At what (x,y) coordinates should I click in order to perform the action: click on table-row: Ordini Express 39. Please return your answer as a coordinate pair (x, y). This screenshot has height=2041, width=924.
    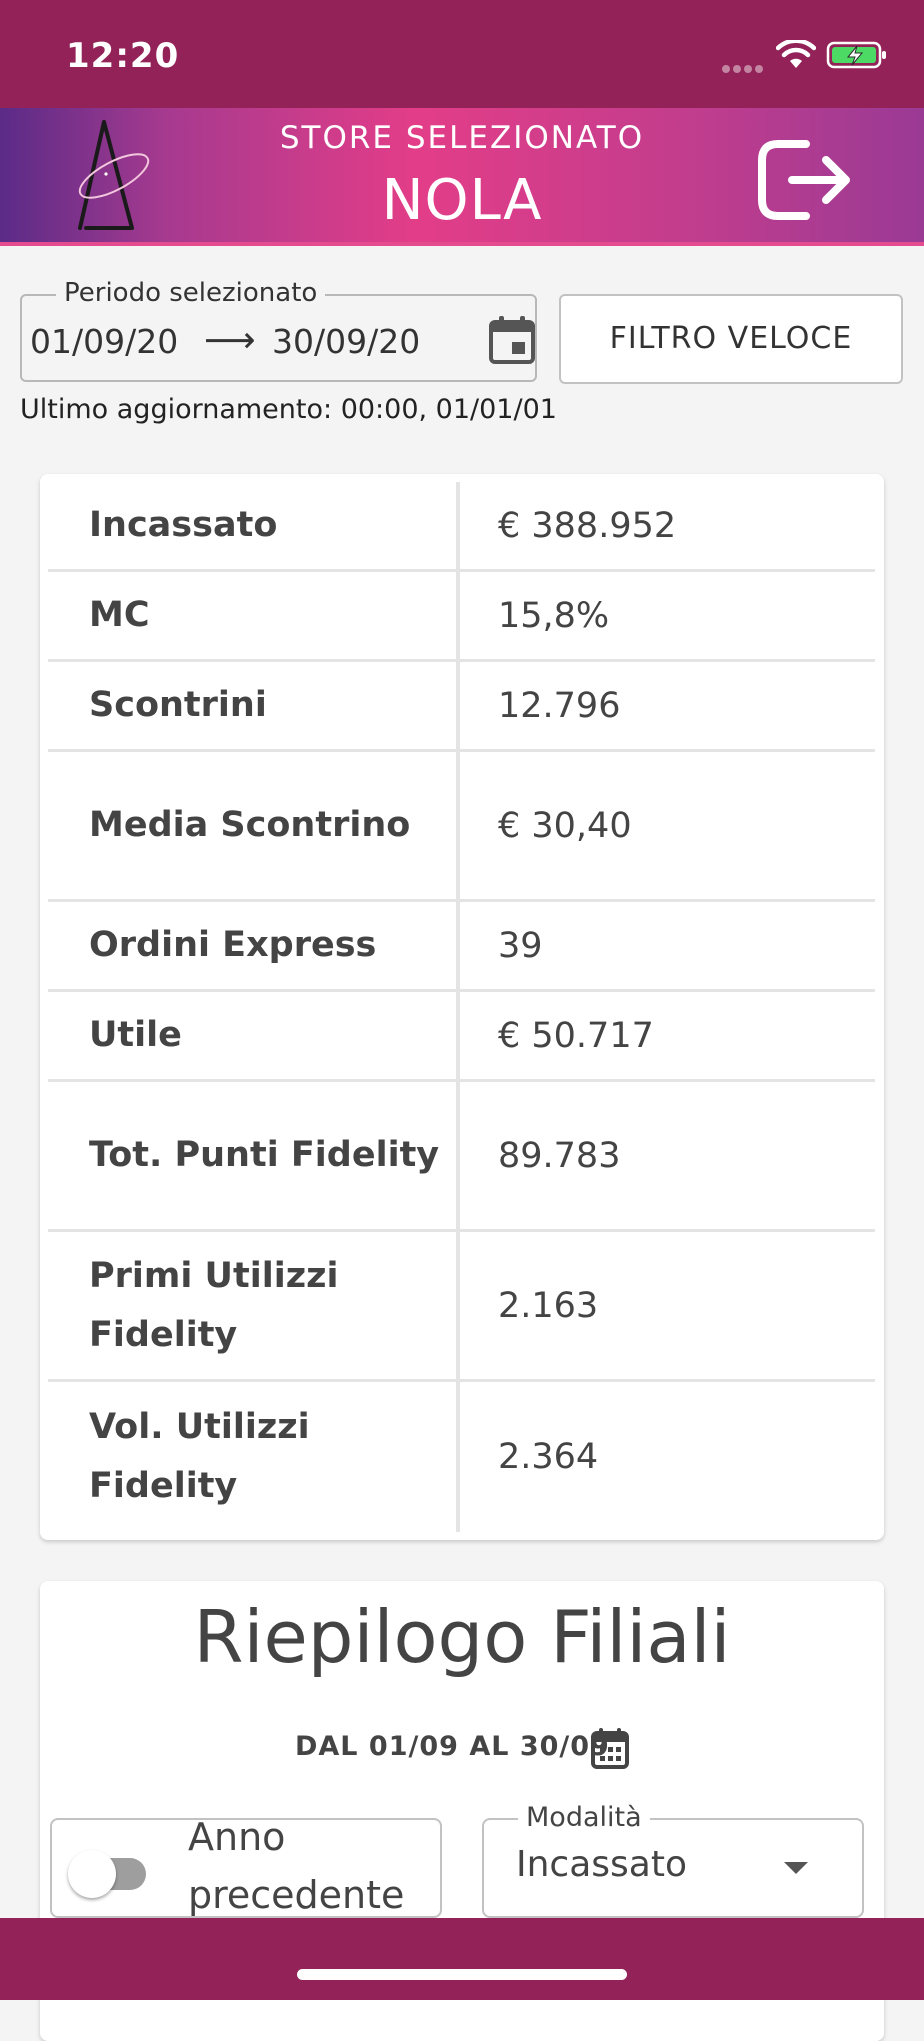
    Looking at the image, I should click on (461, 947).